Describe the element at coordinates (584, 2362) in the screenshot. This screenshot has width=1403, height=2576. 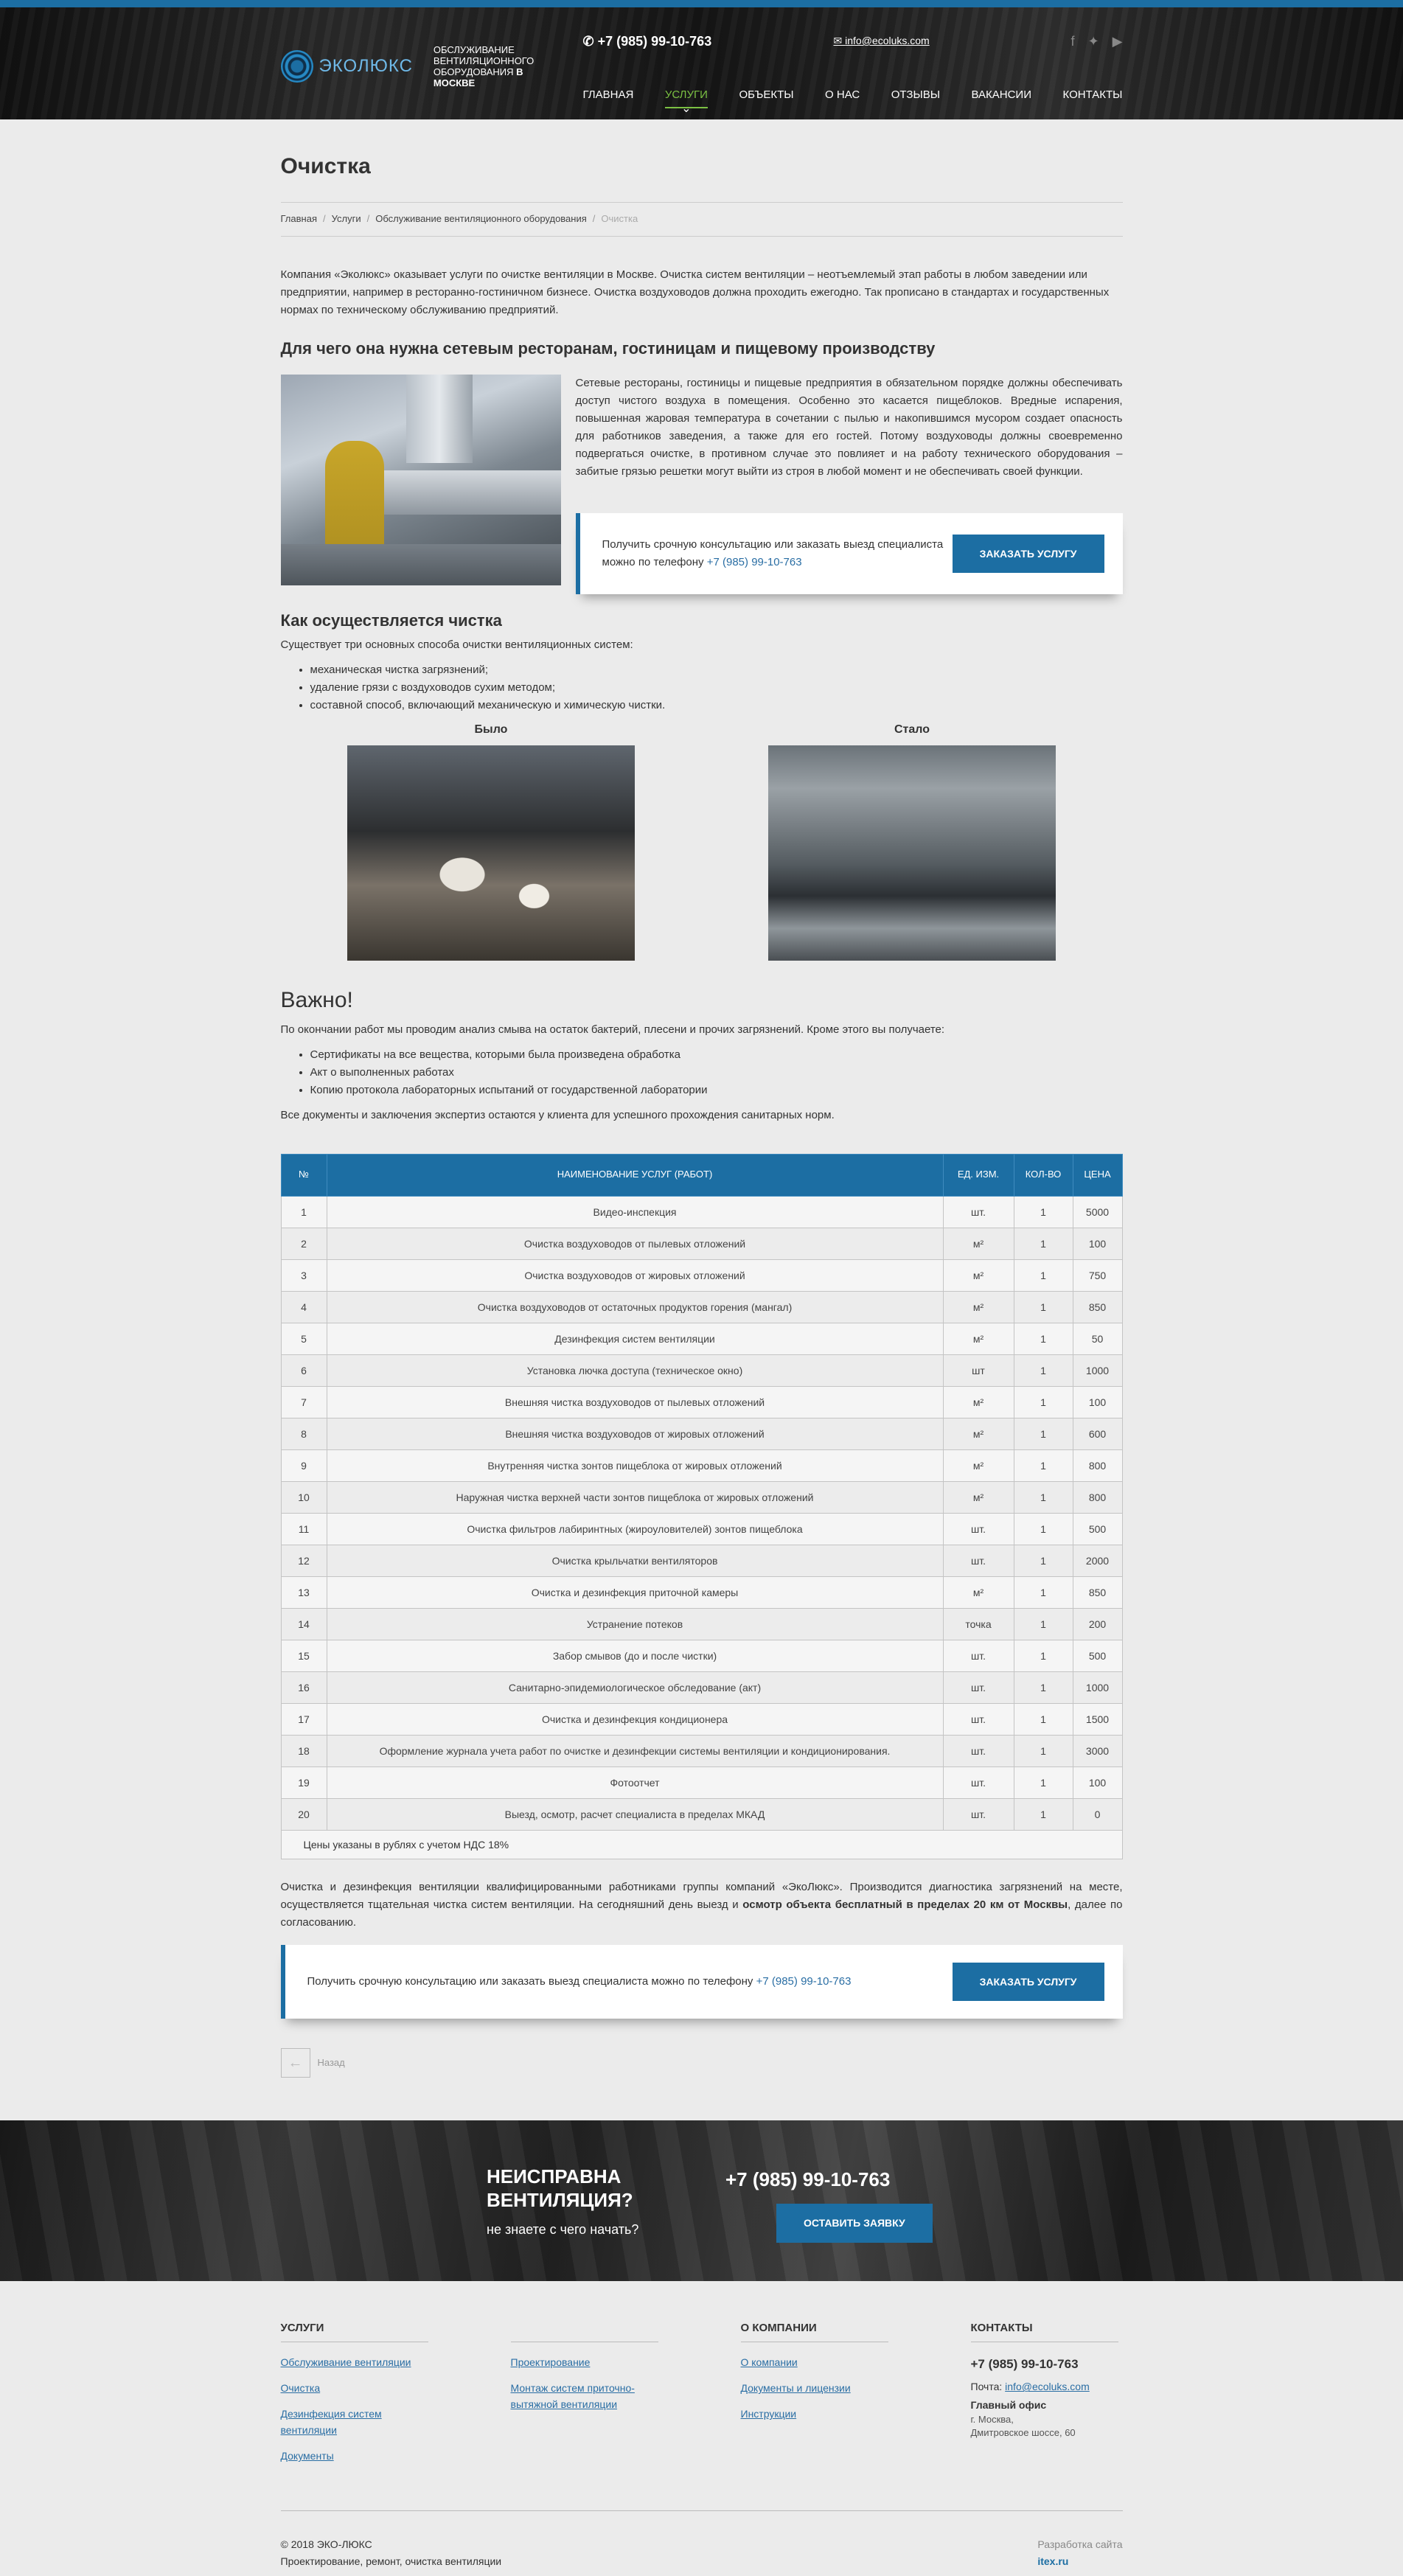
I see `footer-link: Проектирование` at that location.